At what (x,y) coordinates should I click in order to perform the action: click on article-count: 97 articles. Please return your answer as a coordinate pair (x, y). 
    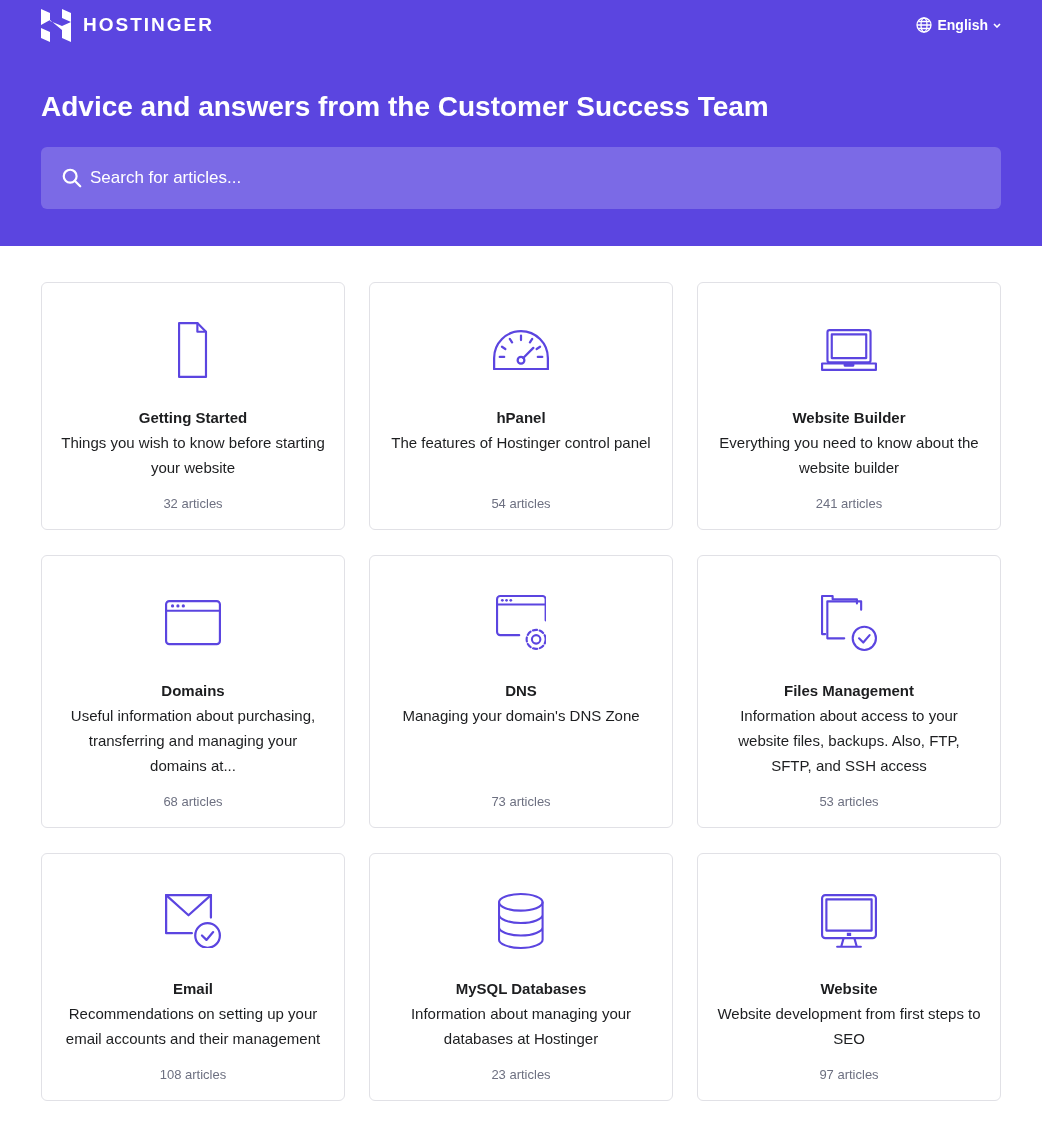
    Looking at the image, I should click on (849, 1074).